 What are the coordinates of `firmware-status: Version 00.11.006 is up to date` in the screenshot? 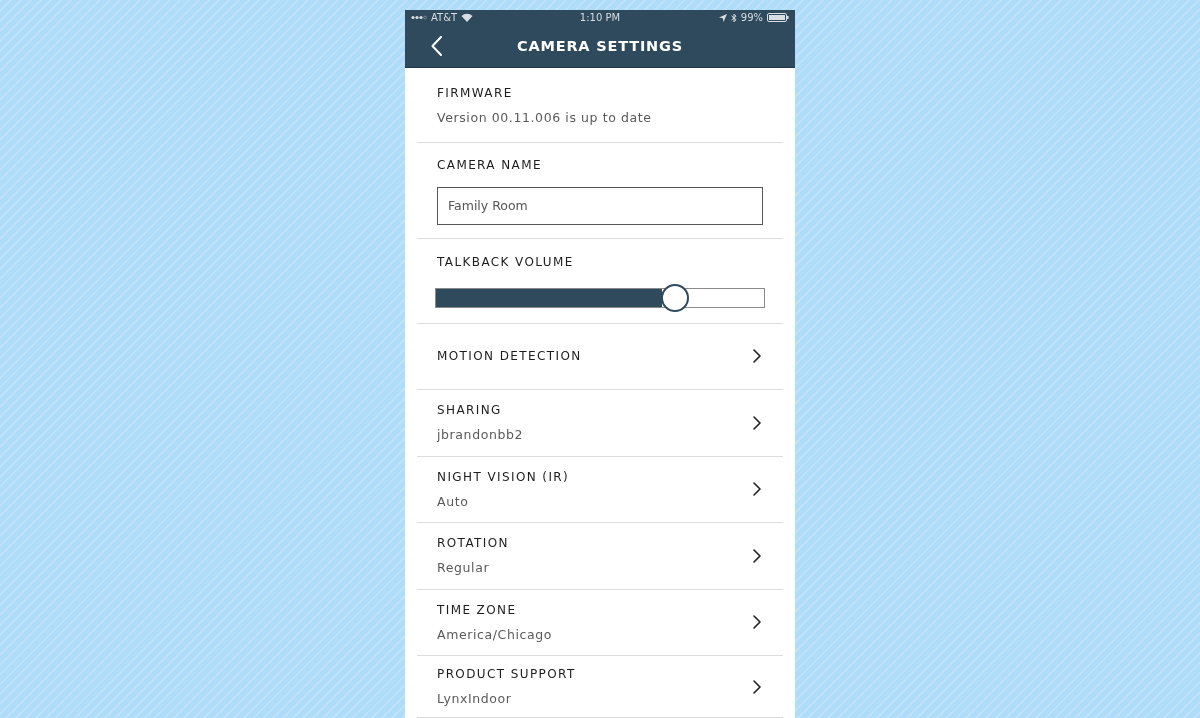 It's located at (545, 117).